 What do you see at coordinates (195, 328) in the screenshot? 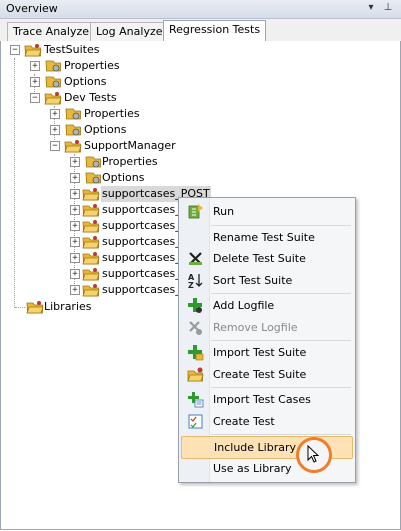
I see `remove-logfile-icon` at bounding box center [195, 328].